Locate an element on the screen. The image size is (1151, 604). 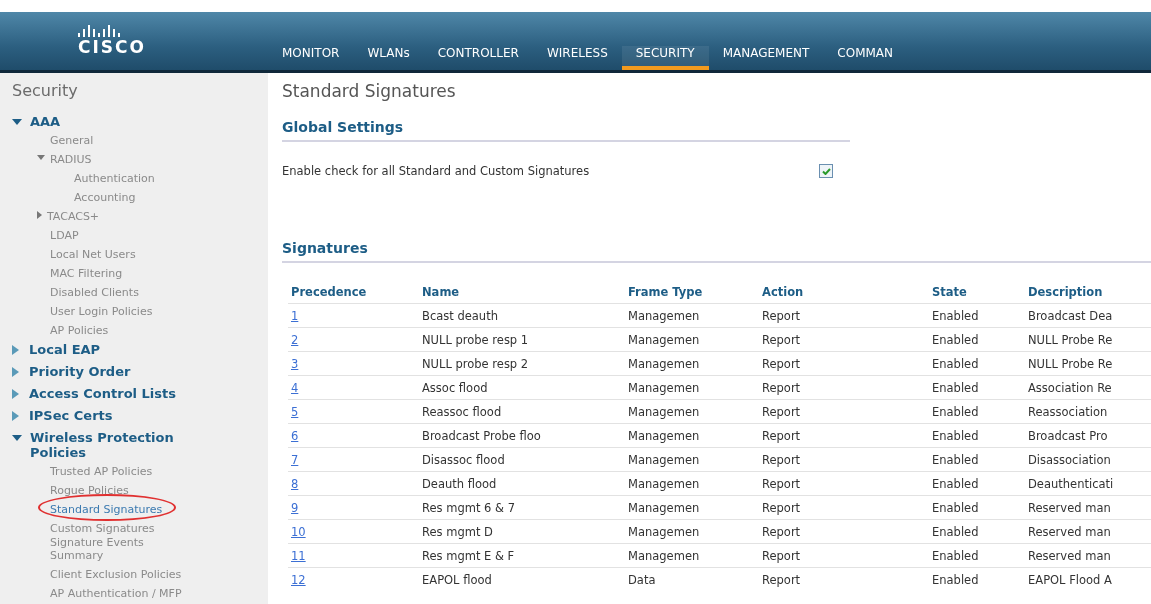
precedence-link: 5 is located at coordinates (295, 411).